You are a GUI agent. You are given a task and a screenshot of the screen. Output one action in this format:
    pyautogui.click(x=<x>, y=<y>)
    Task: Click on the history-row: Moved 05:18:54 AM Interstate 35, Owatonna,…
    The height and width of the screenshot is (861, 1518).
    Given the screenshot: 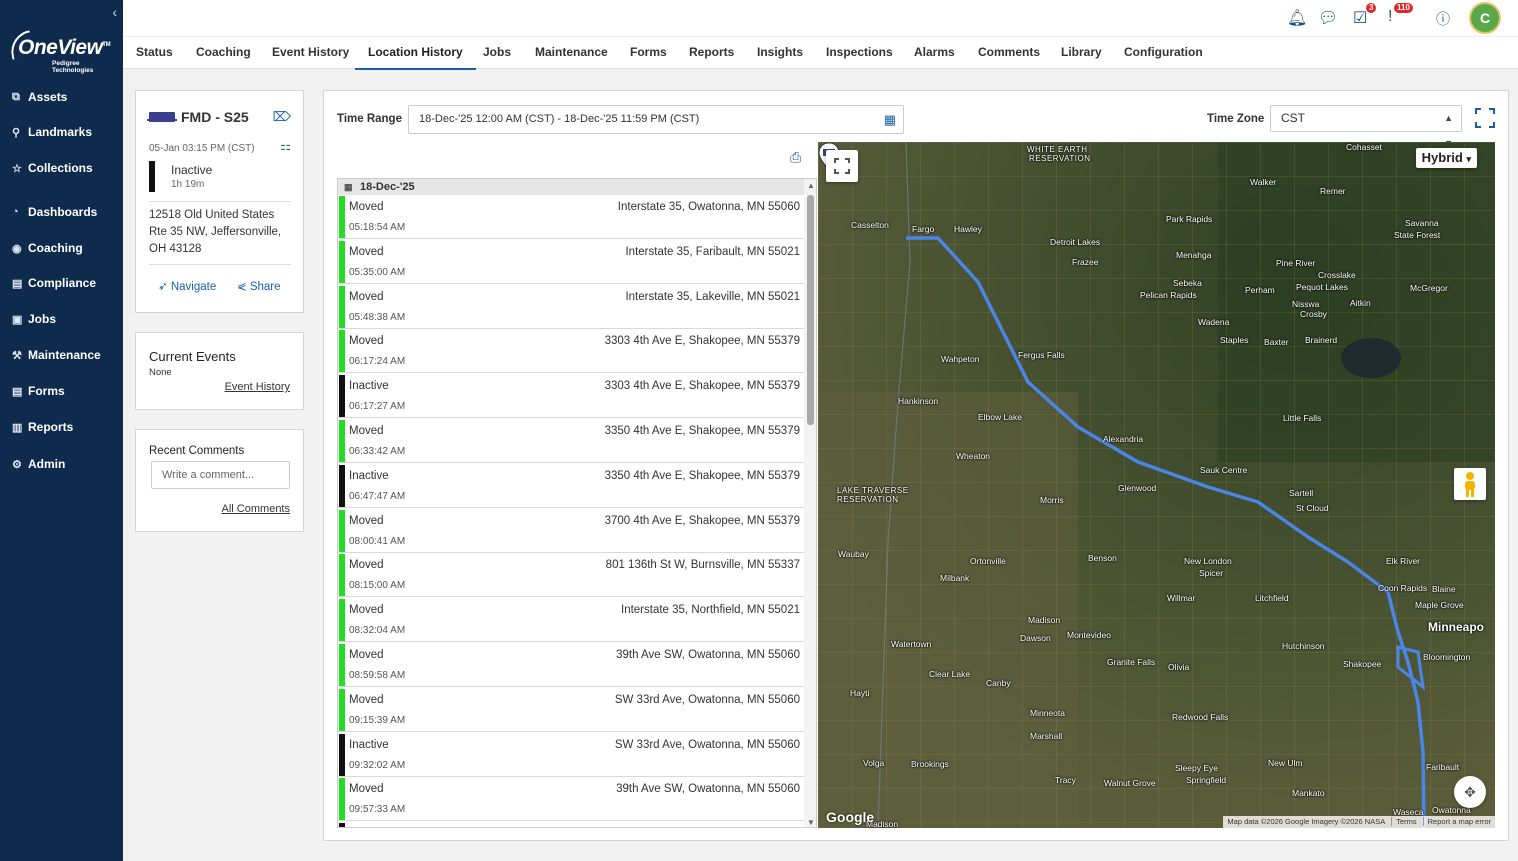 What is the action you would take?
    pyautogui.click(x=571, y=217)
    